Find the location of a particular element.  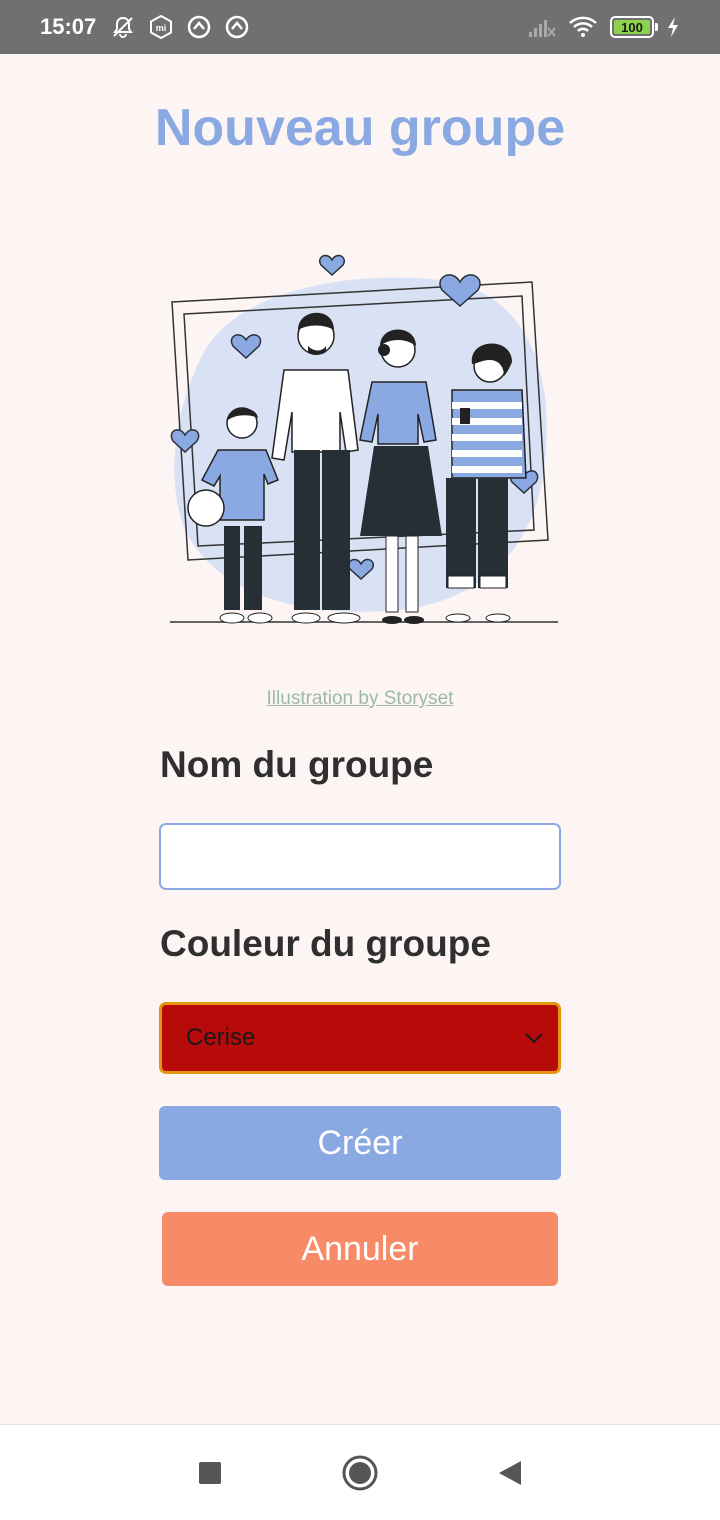

battery-icon: 100 is located at coordinates (634, 27).